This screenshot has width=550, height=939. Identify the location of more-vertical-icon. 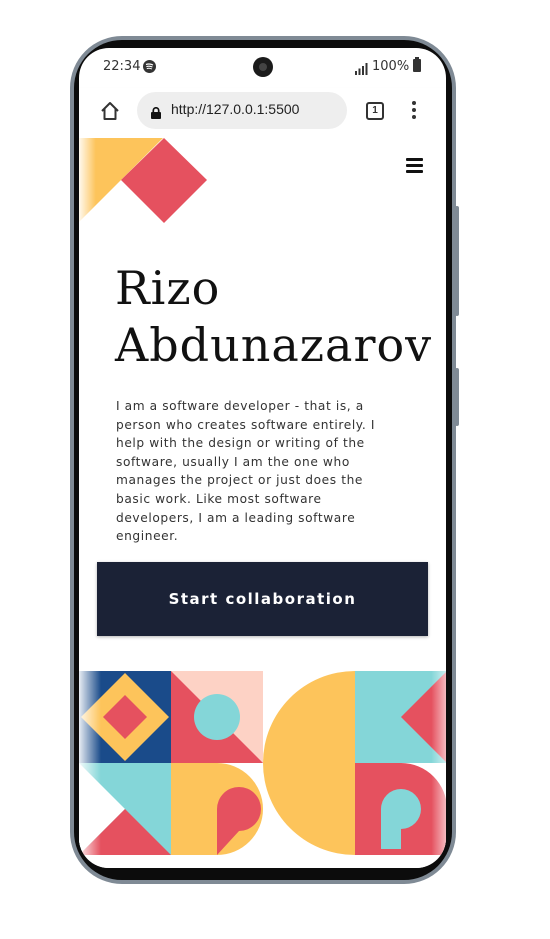
(414, 111).